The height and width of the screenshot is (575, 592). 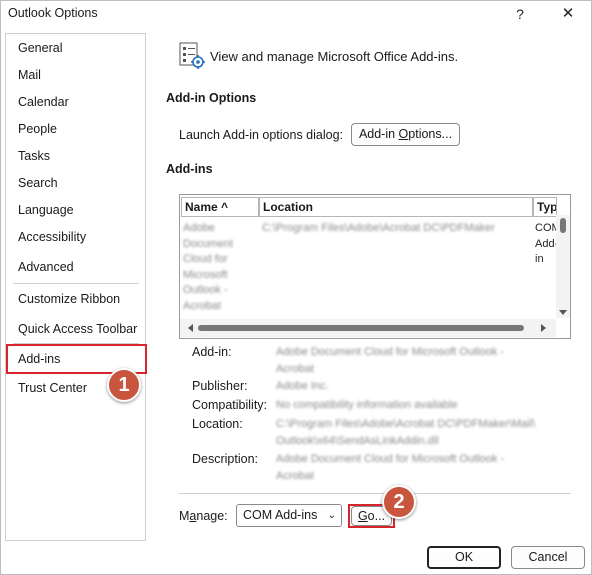 What do you see at coordinates (38, 183) in the screenshot?
I see `nav-item-search: Search` at bounding box center [38, 183].